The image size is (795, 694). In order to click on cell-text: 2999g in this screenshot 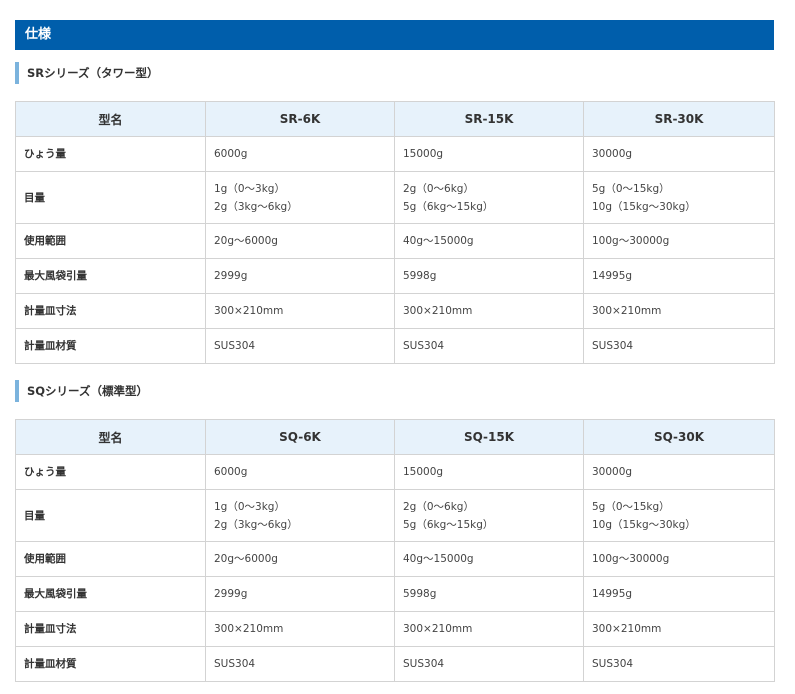, I will do `click(231, 594)`.